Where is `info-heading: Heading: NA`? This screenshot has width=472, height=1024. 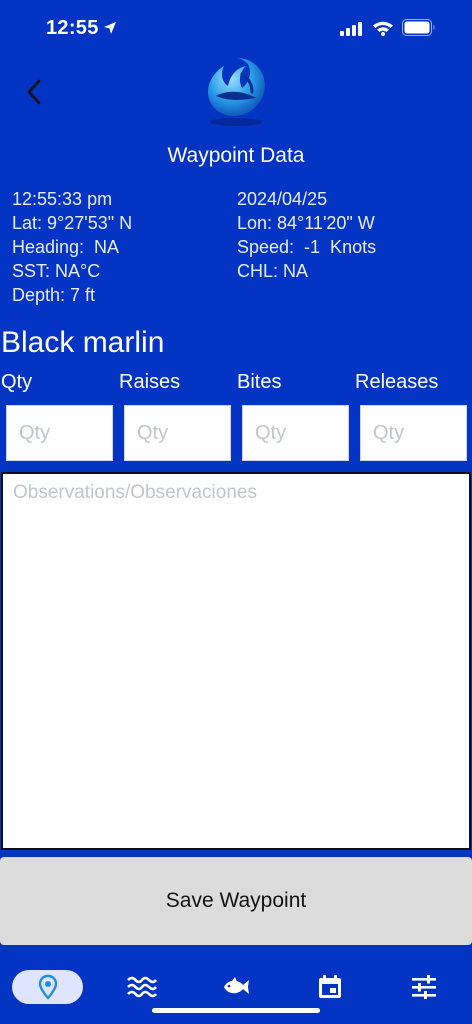 info-heading: Heading: NA is located at coordinates (66, 247).